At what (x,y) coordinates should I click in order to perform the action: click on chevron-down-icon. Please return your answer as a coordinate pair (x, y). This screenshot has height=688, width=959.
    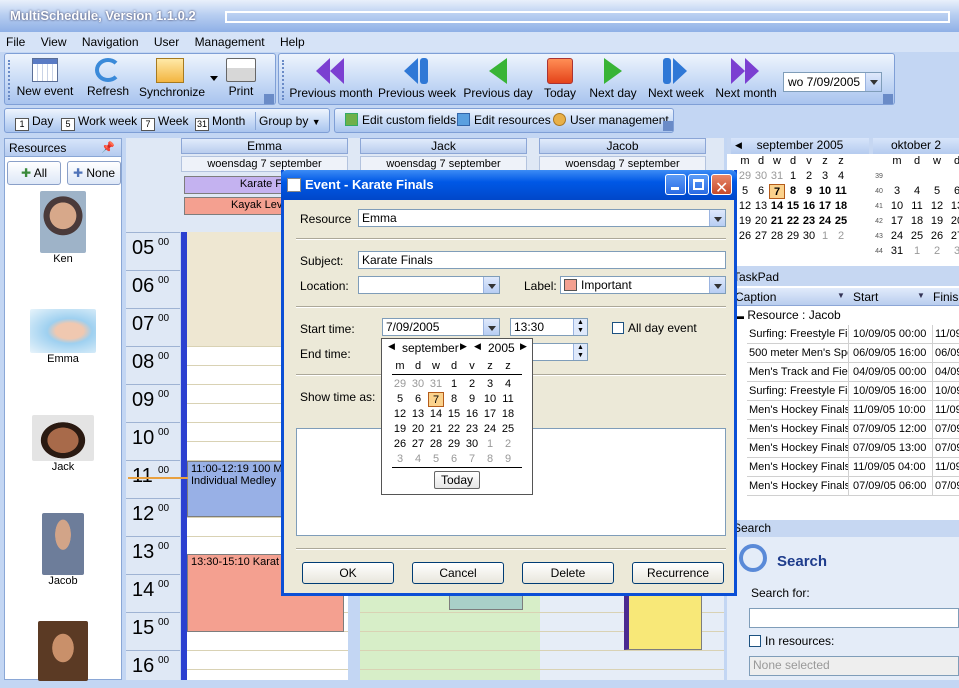
    Looking at the image, I should click on (873, 82).